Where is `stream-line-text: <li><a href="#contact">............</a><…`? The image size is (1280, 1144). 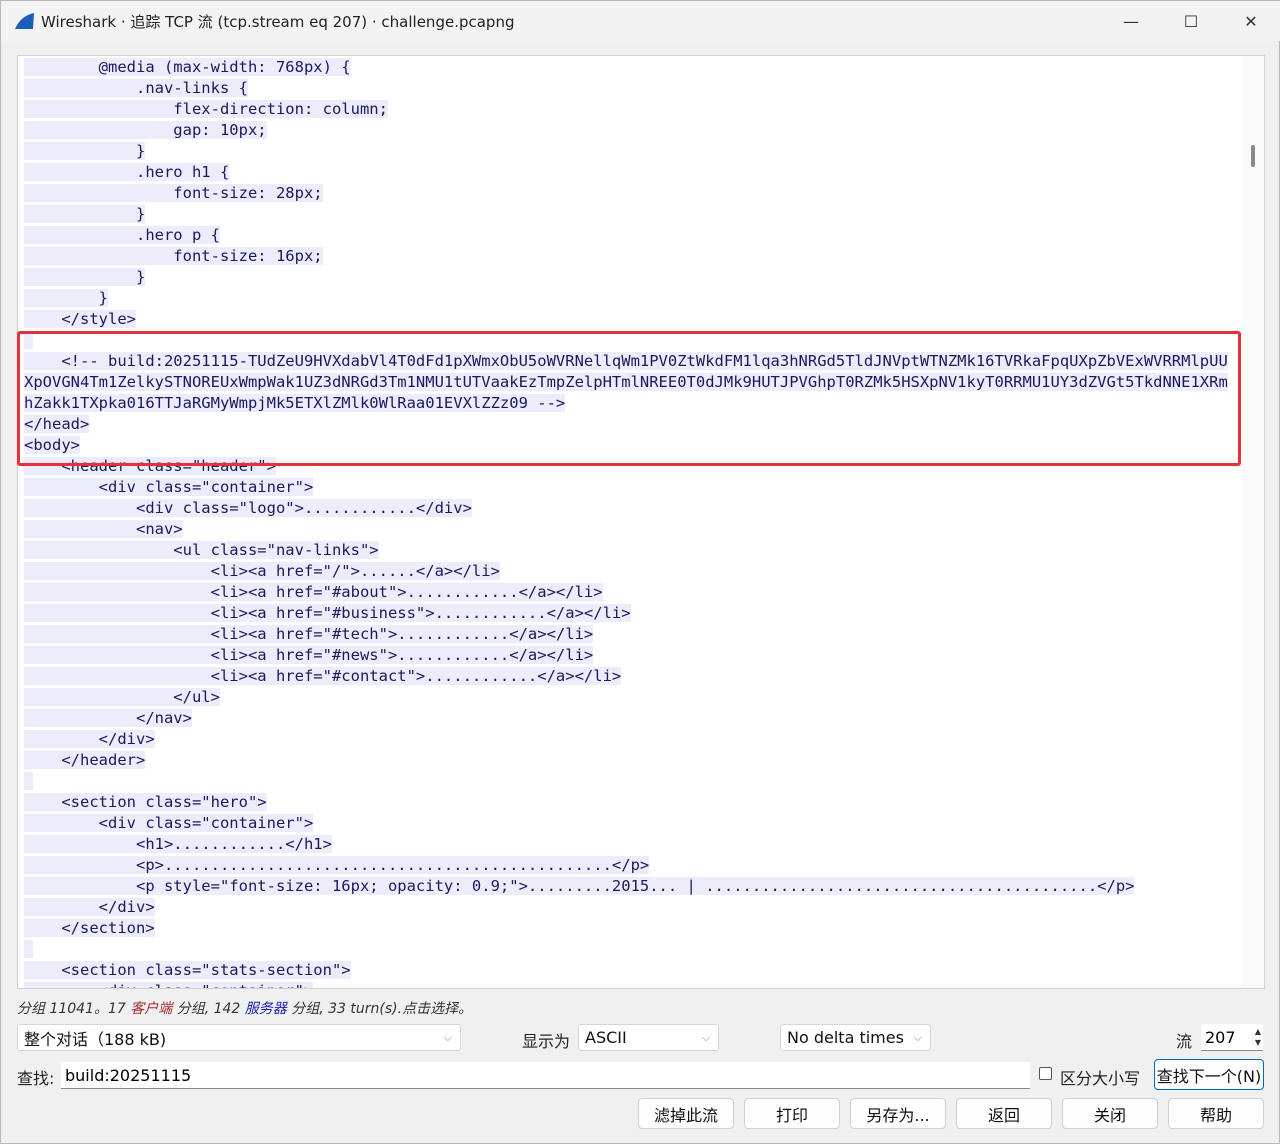 stream-line-text: <li><a href="#contact">............</a><… is located at coordinates (323, 676).